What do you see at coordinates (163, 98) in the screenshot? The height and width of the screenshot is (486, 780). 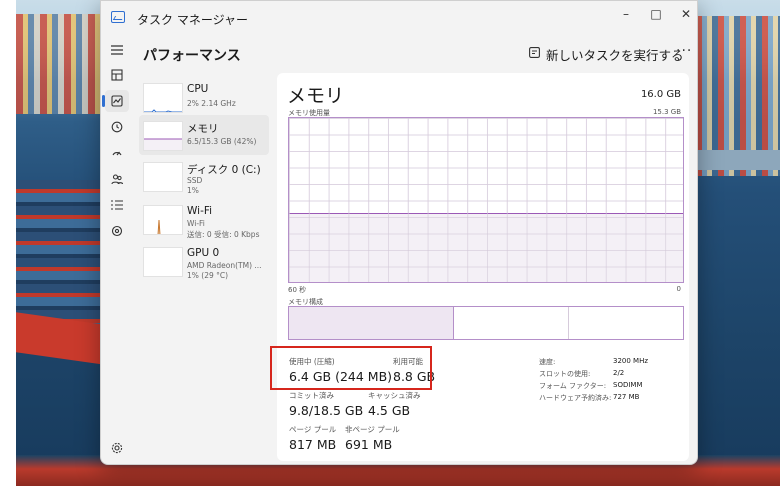 I see `cpu-thumbnail-graph` at bounding box center [163, 98].